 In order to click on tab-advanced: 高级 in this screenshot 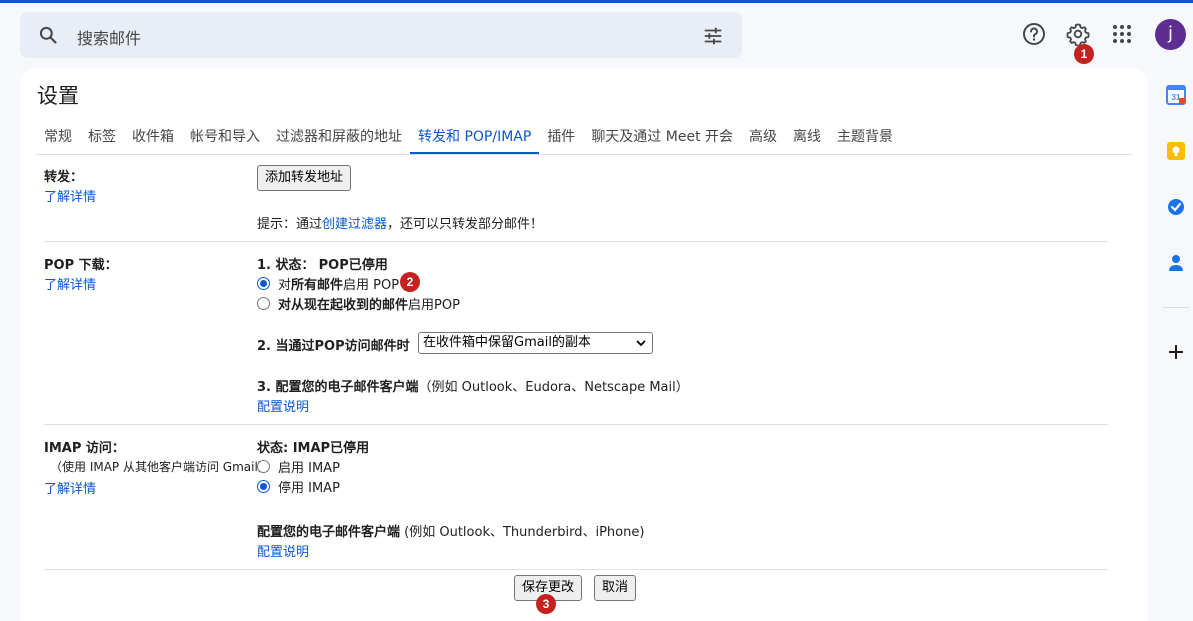, I will do `click(763, 136)`.